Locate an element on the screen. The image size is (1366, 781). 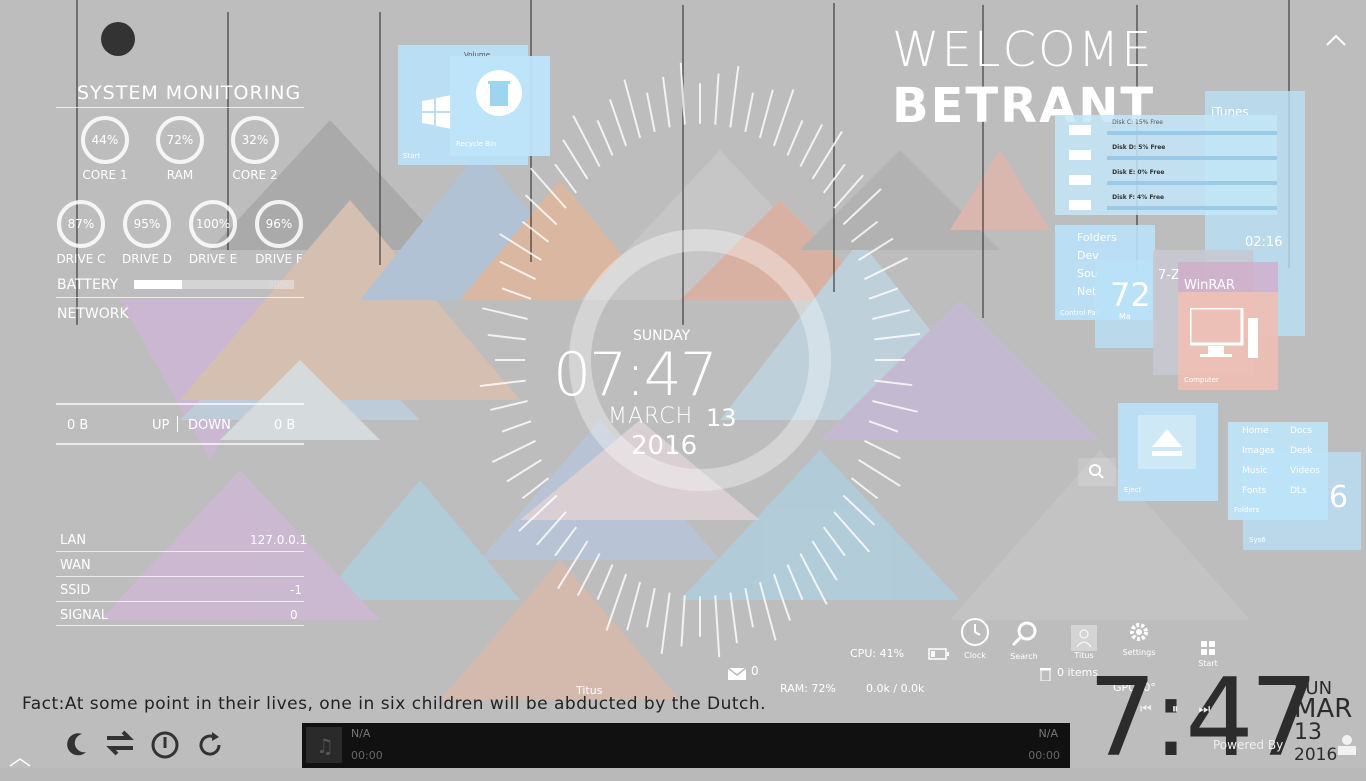
net-right-value: 0 B is located at coordinates (285, 425).